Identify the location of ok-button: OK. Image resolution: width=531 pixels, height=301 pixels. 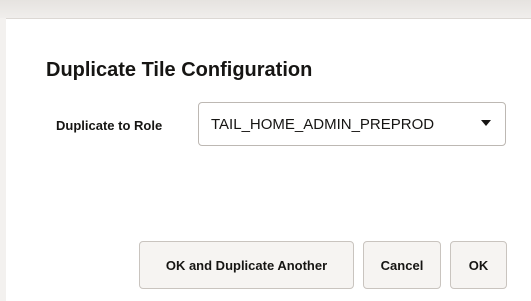
(478, 265).